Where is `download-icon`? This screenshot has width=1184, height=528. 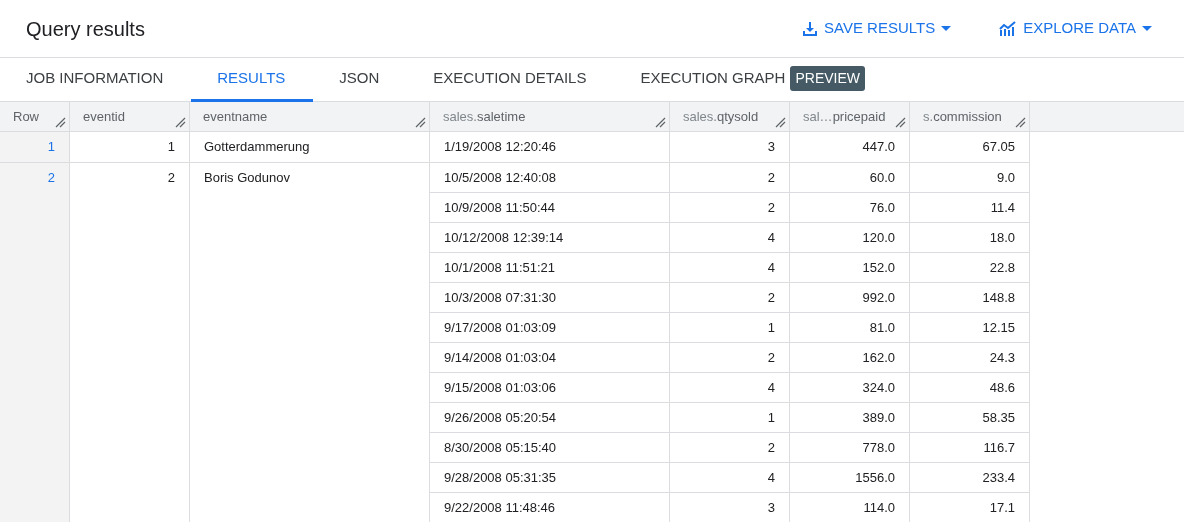 download-icon is located at coordinates (810, 28).